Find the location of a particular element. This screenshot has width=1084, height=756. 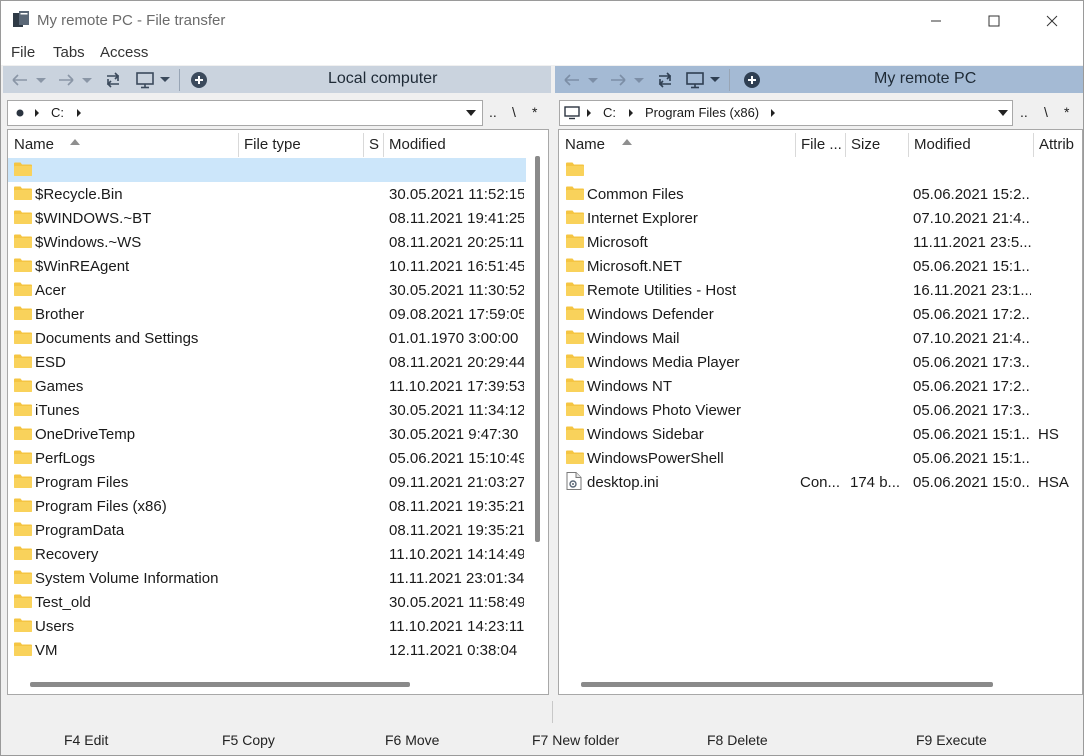

f4-edit-button: F4 Edit is located at coordinates (86, 740).